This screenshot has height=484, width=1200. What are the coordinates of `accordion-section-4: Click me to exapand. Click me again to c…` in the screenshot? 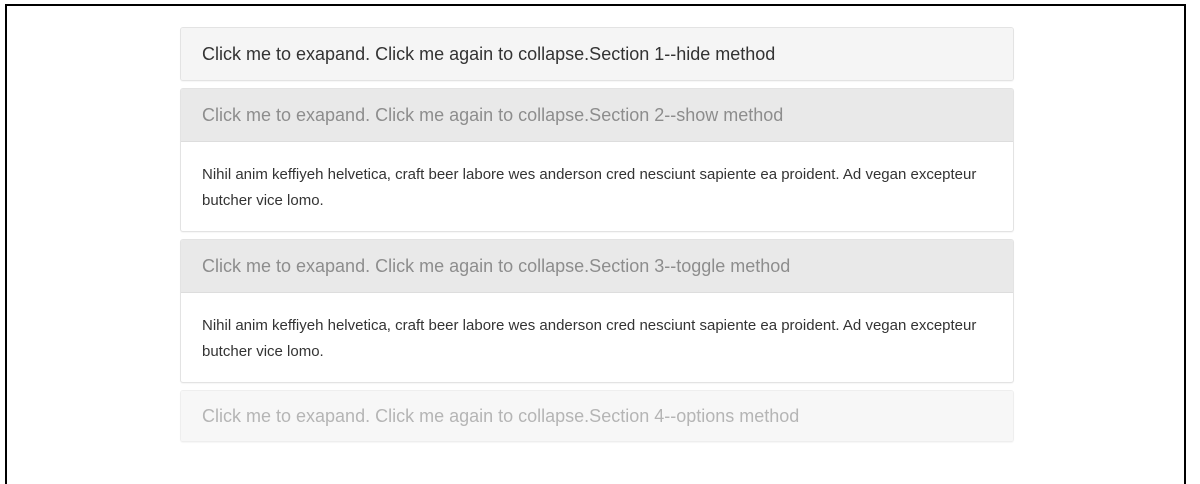 It's located at (597, 416).